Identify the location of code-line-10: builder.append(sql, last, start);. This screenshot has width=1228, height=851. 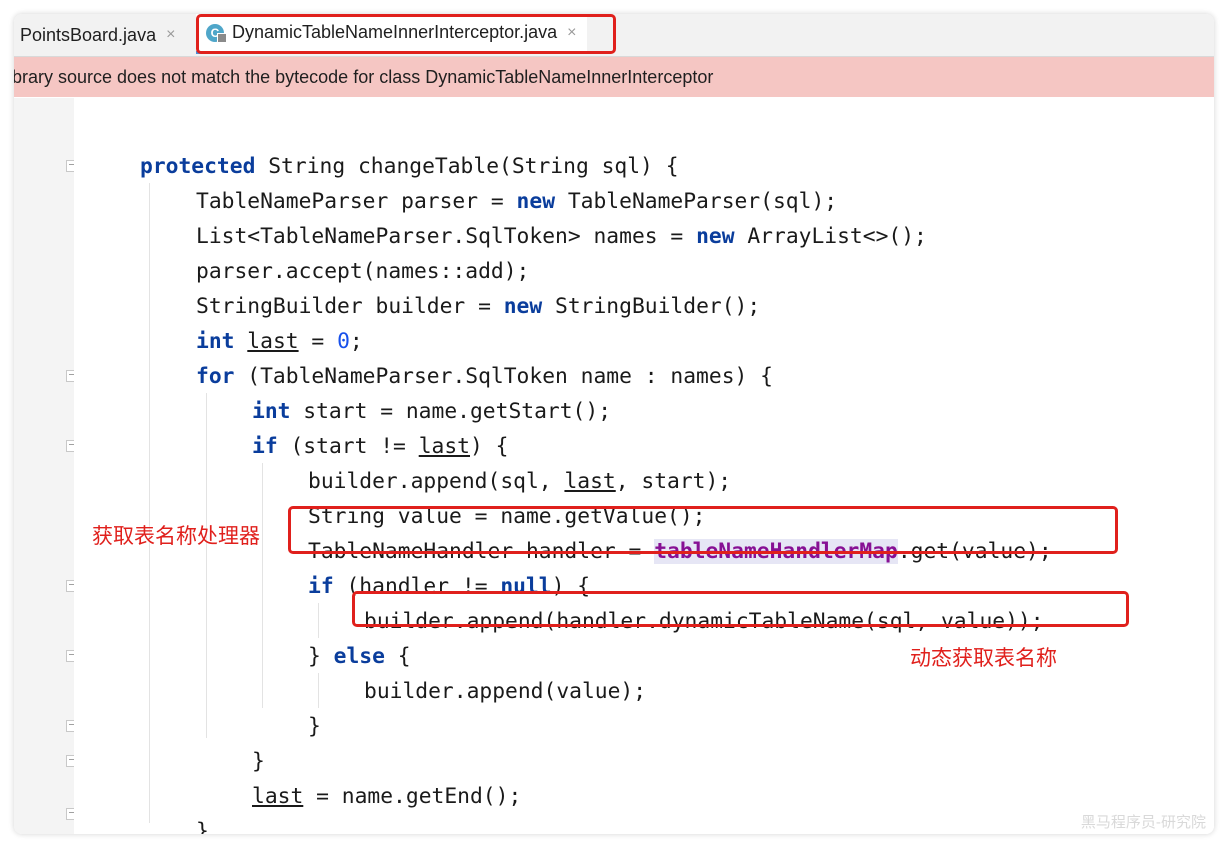
(520, 481).